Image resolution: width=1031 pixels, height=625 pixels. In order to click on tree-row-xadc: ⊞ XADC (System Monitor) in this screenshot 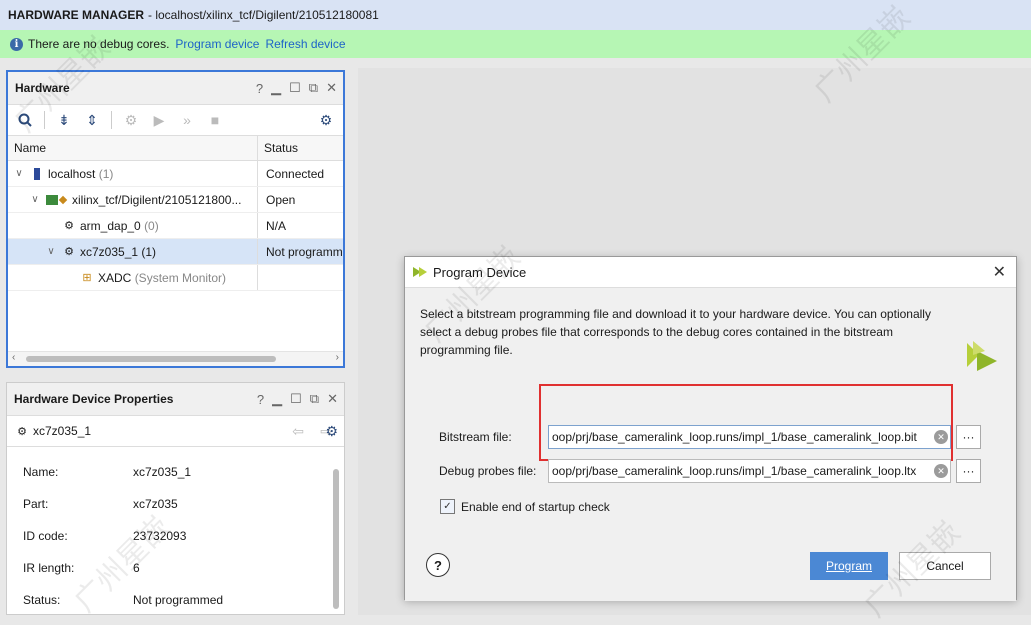, I will do `click(175, 278)`.